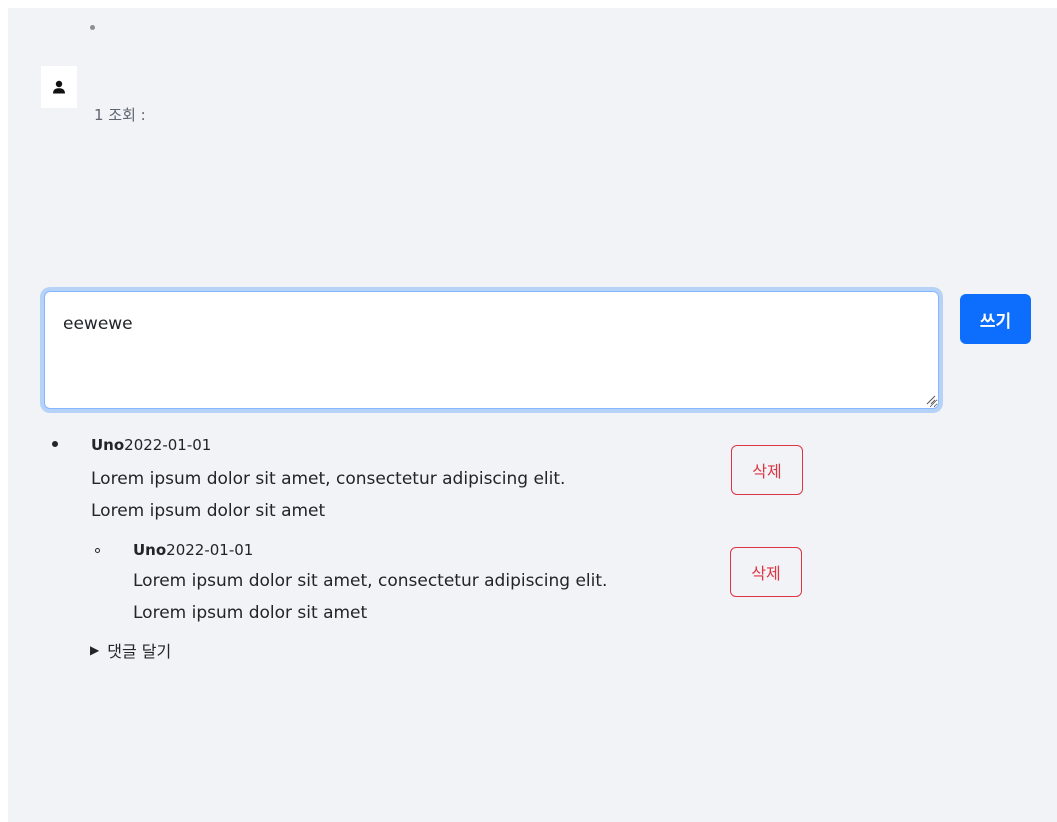 This screenshot has height=822, width=1057. Describe the element at coordinates (491, 350) in the screenshot. I see `comment-input` at that location.